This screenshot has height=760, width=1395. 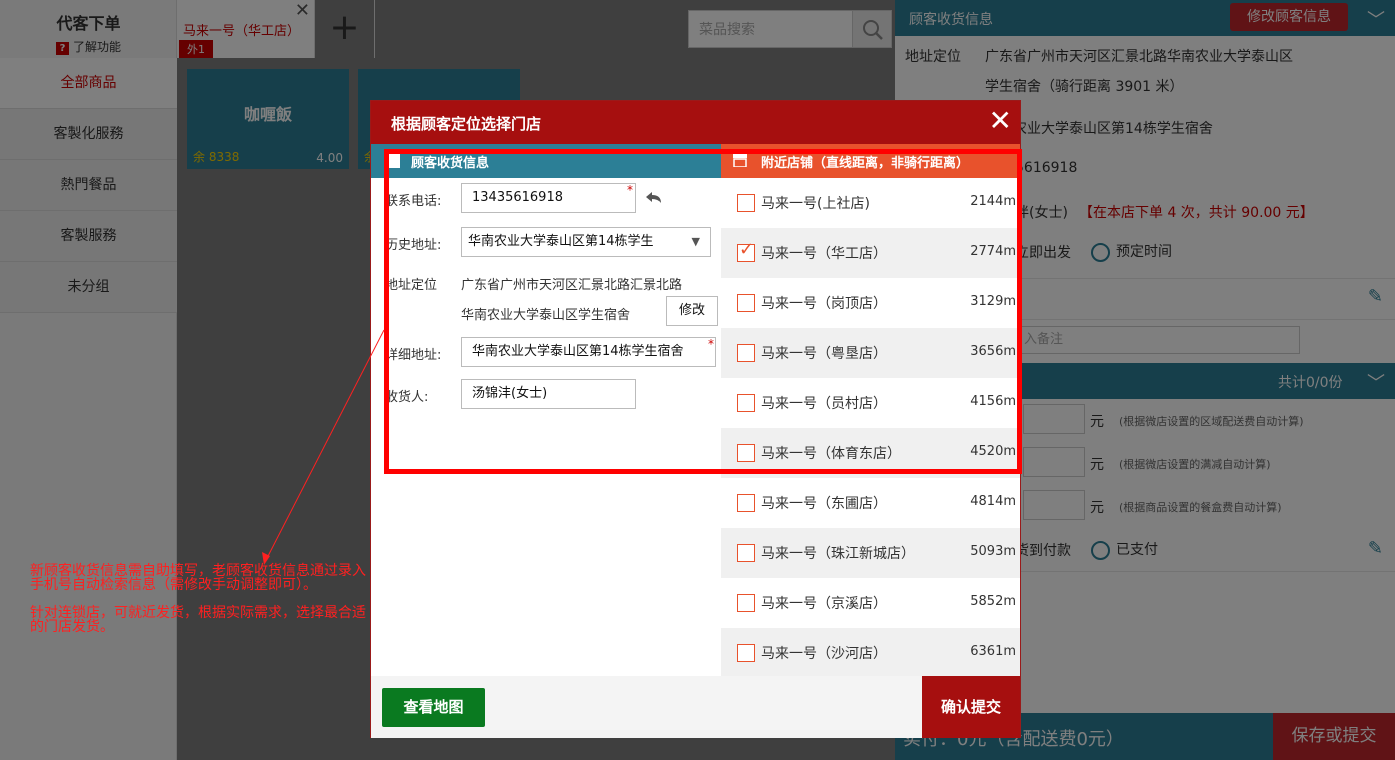 I want to click on annotation-arrow, so click(x=323, y=447).